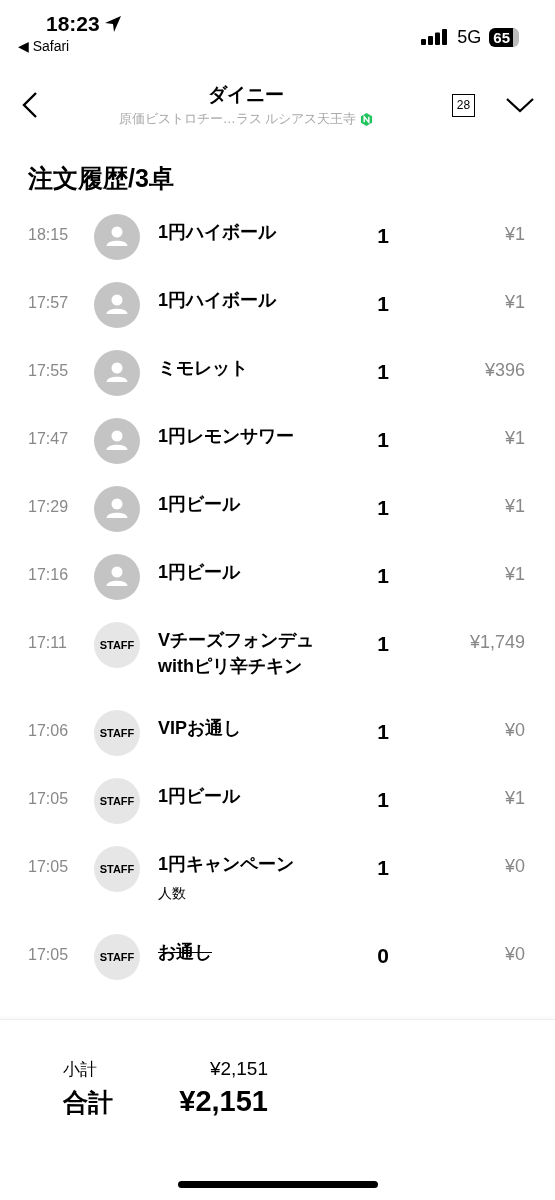 The height and width of the screenshot is (1200, 555). I want to click on network-label: 5G, so click(469, 37).